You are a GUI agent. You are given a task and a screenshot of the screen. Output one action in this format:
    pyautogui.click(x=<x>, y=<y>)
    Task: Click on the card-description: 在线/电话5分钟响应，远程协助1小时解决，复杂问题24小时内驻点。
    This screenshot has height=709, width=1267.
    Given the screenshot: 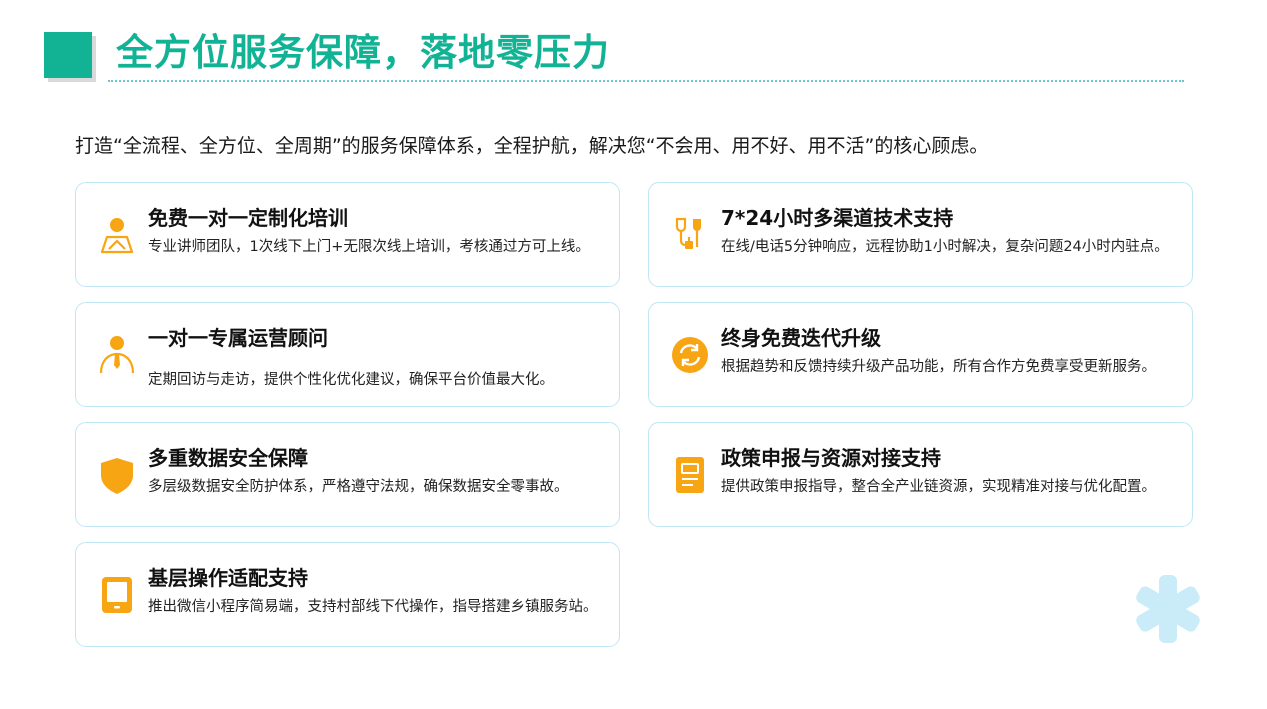 What is the action you would take?
    pyautogui.click(x=945, y=247)
    